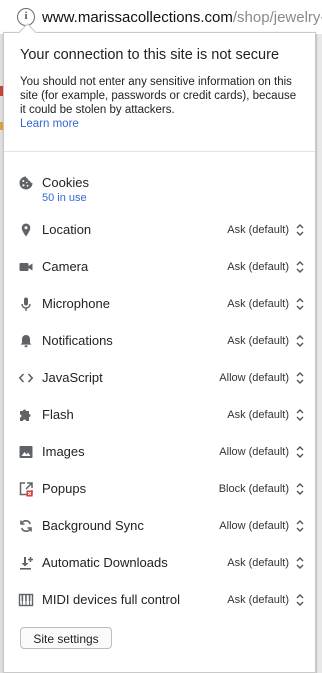 The height and width of the screenshot is (673, 322). I want to click on permission-label: Camera, so click(65, 266).